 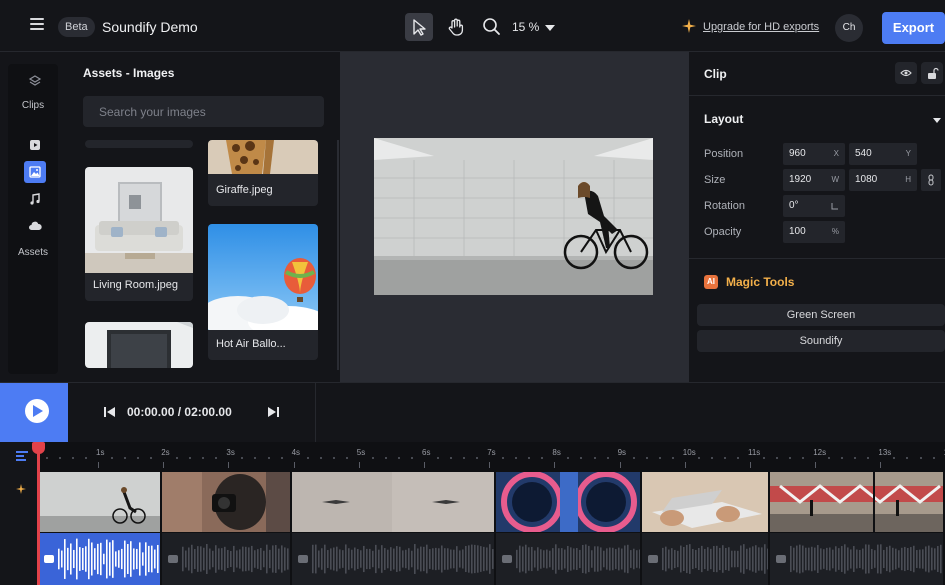 What do you see at coordinates (139, 144) in the screenshot?
I see `asset-card-partial` at bounding box center [139, 144].